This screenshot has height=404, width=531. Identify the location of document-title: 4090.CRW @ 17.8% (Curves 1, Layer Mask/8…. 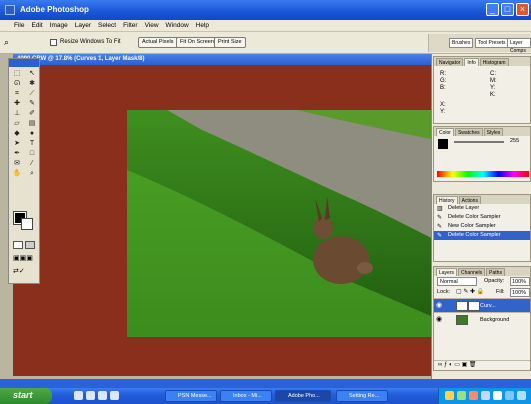
(222, 59).